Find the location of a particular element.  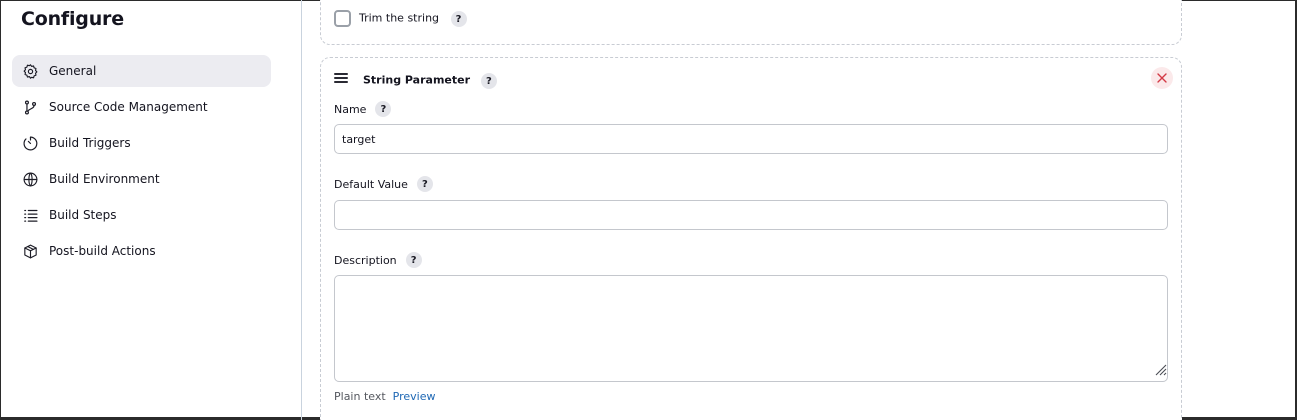

section-title: String Parameter ? is located at coordinates (430, 81).